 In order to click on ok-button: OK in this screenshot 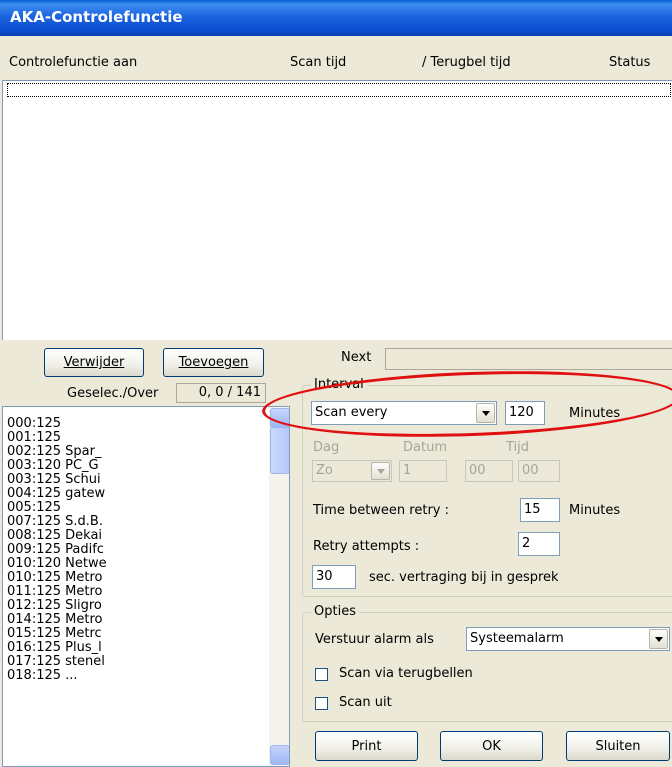, I will do `click(491, 746)`.